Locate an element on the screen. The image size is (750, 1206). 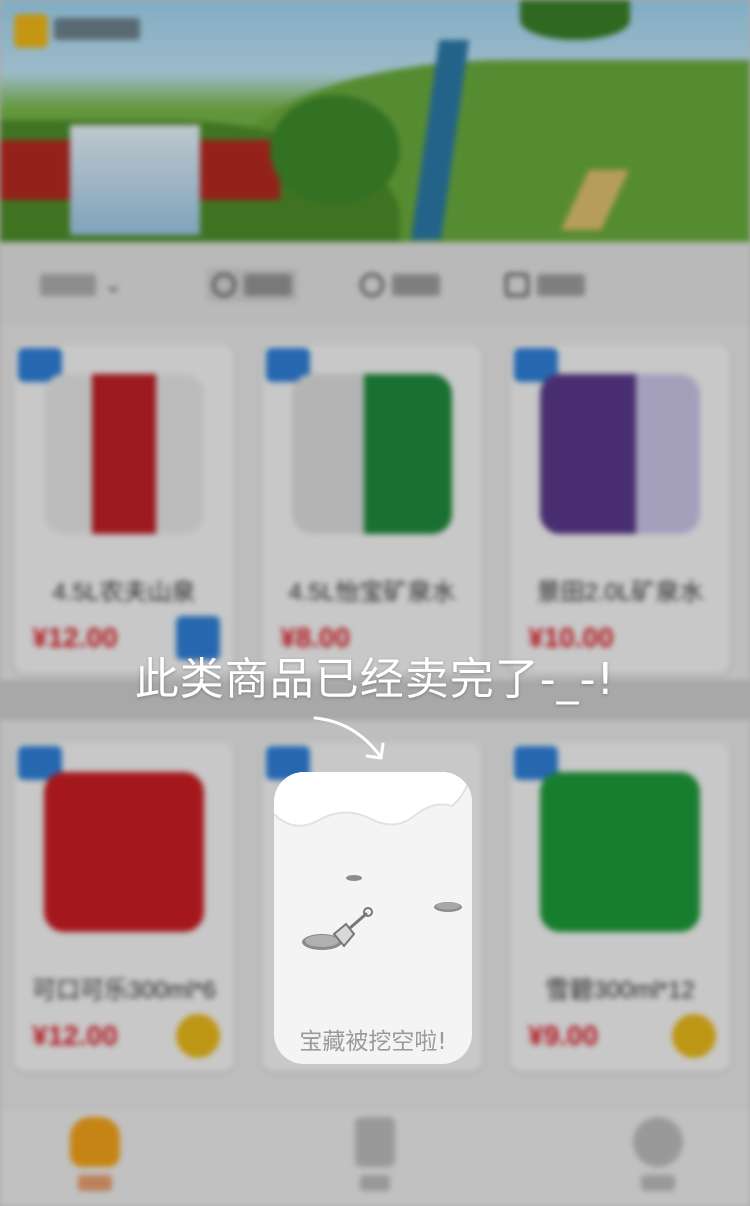
empty-treasure-card: 宝藏被挖空啦! is located at coordinates (373, 918).